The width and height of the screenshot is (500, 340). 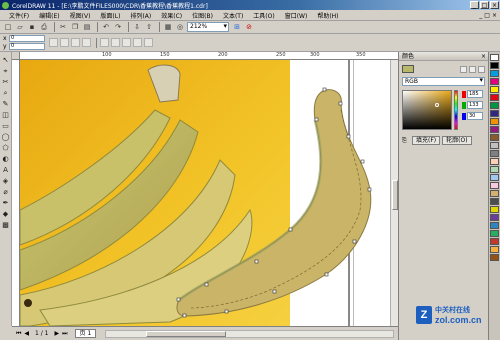 What do you see at coordinates (137, 27) in the screenshot?
I see `import-icon: ⇩` at bounding box center [137, 27].